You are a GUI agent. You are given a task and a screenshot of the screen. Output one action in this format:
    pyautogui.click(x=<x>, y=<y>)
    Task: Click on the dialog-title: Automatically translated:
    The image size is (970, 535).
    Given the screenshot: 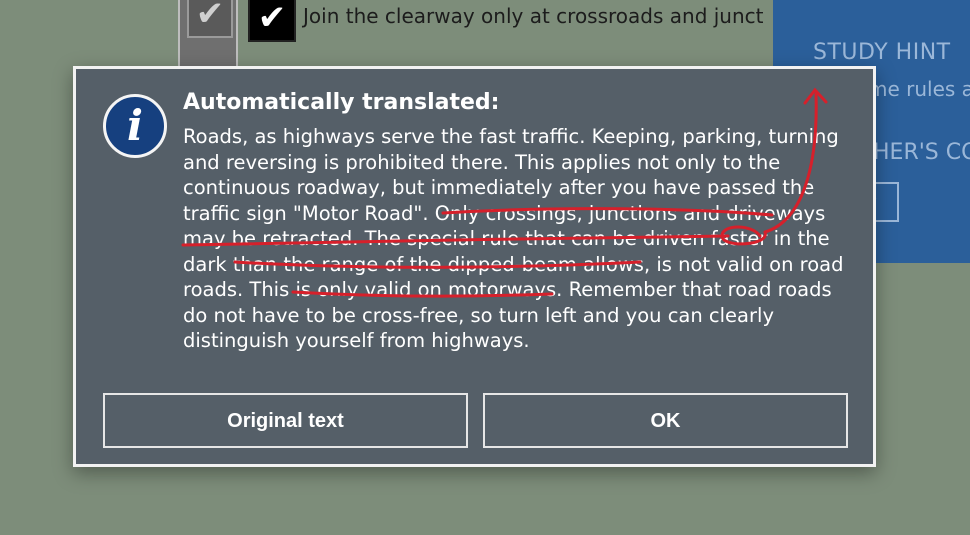 What is the action you would take?
    pyautogui.click(x=341, y=102)
    